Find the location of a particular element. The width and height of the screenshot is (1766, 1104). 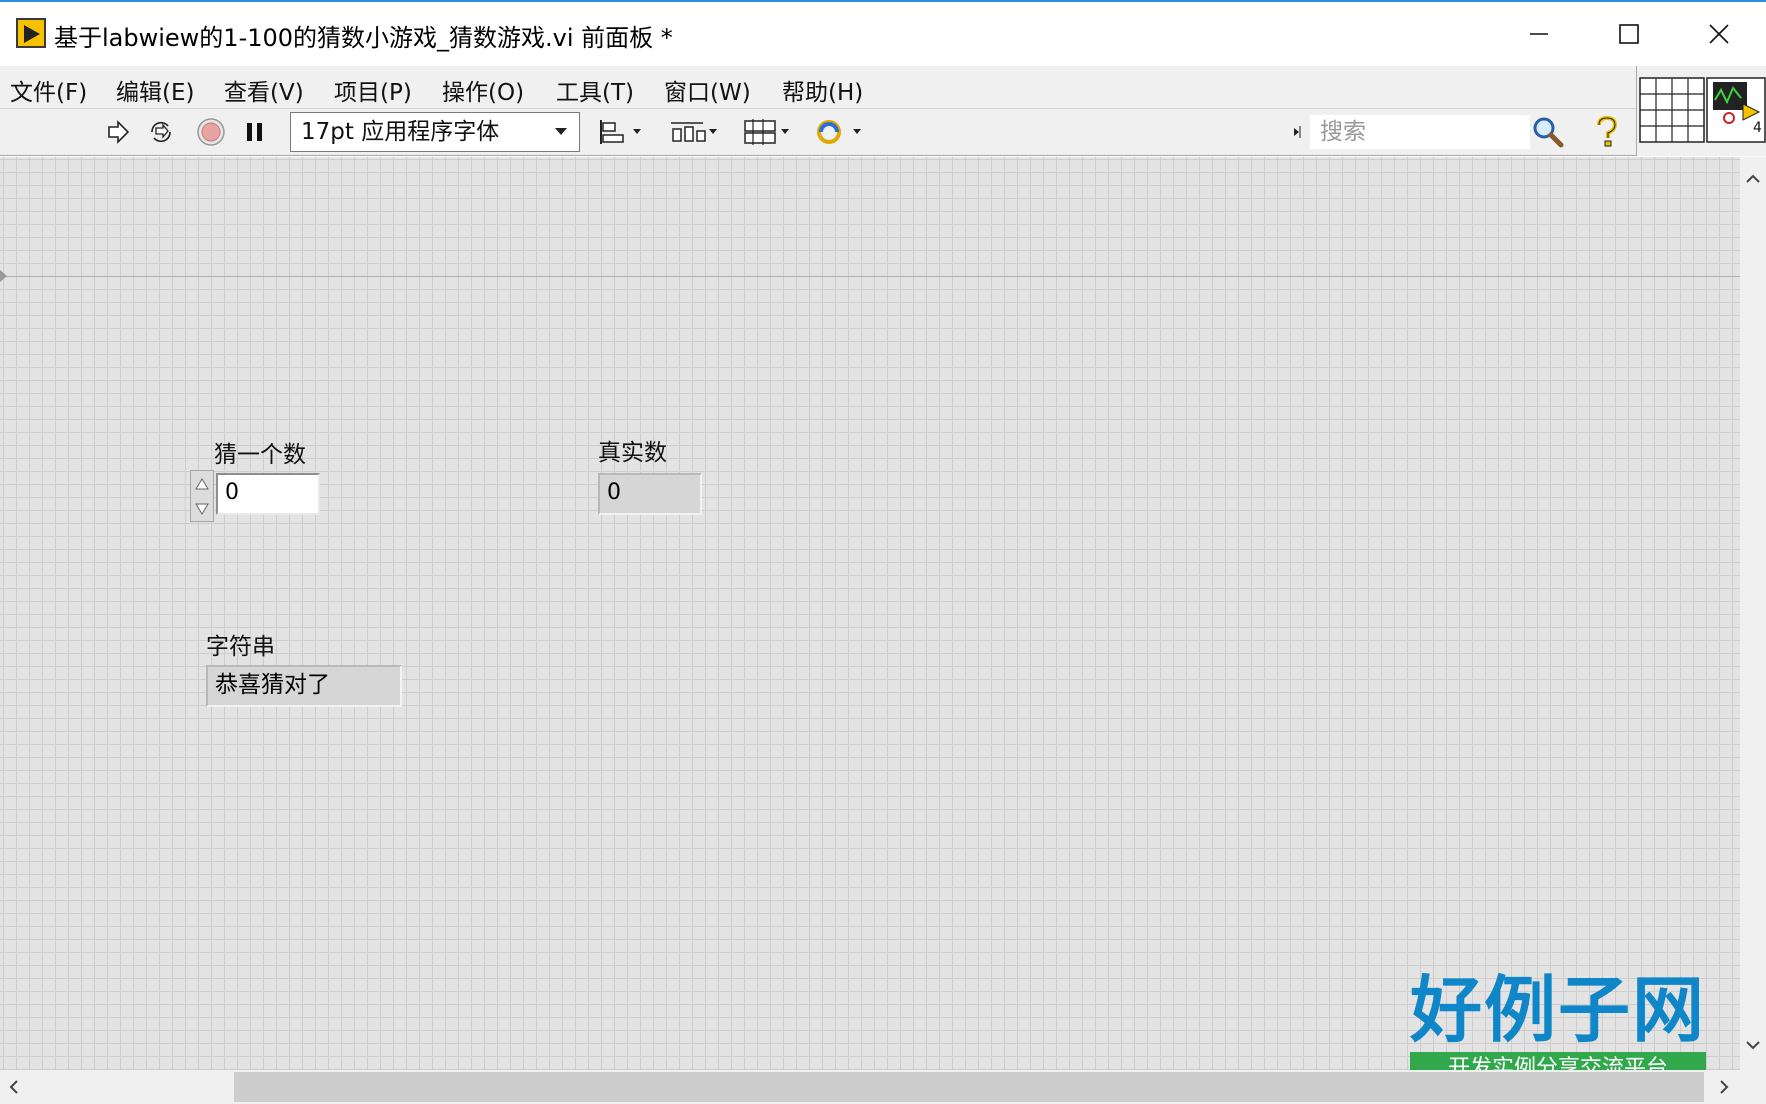

reorder-button is located at coordinates (839, 132).